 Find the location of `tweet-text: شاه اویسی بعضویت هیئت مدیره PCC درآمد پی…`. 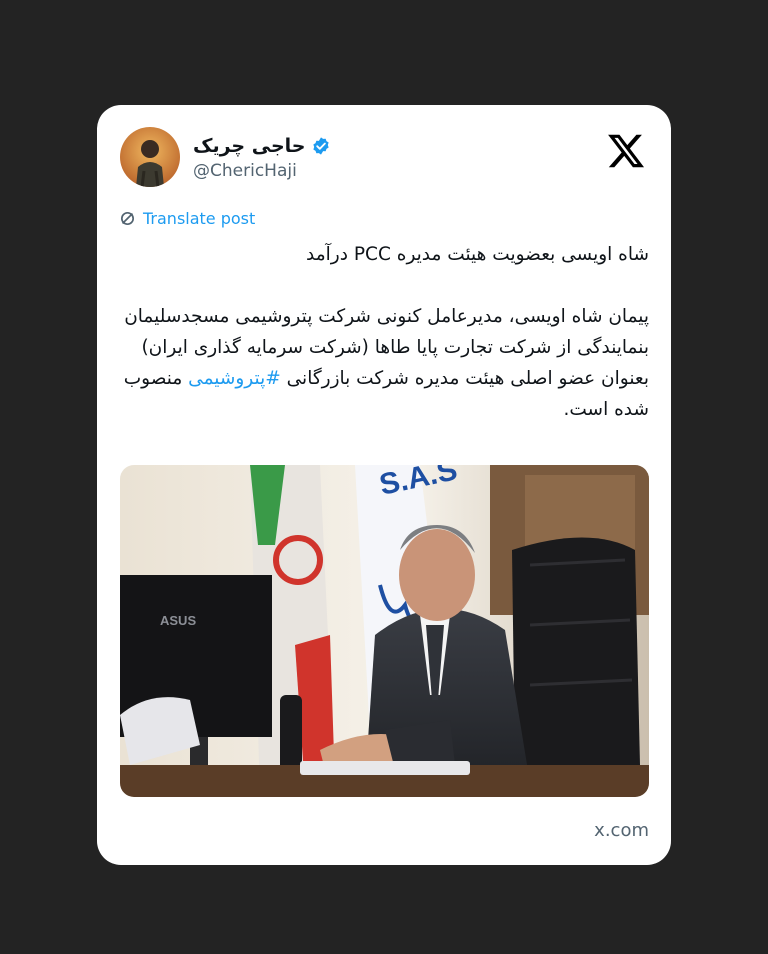

tweet-text: شاه اویسی بعضویت هیئت مدیره PCC درآمد پی… is located at coordinates (384, 332).